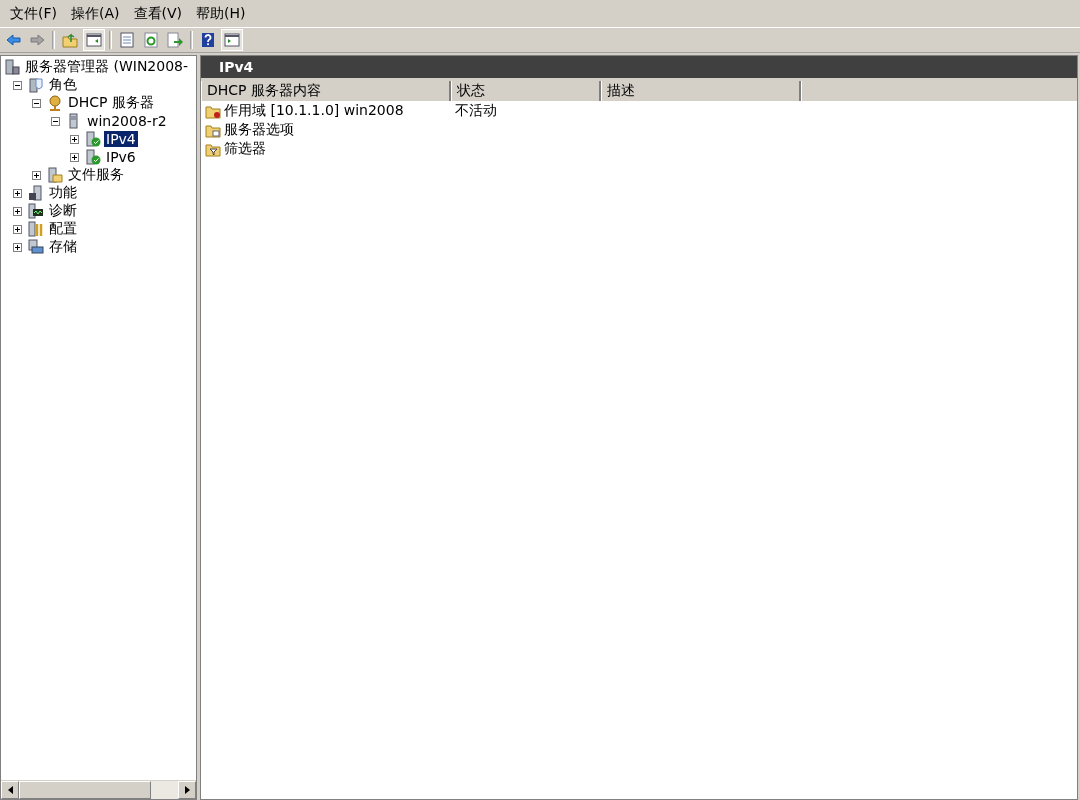  What do you see at coordinates (55, 175) in the screenshot?
I see `file-server-icon` at bounding box center [55, 175].